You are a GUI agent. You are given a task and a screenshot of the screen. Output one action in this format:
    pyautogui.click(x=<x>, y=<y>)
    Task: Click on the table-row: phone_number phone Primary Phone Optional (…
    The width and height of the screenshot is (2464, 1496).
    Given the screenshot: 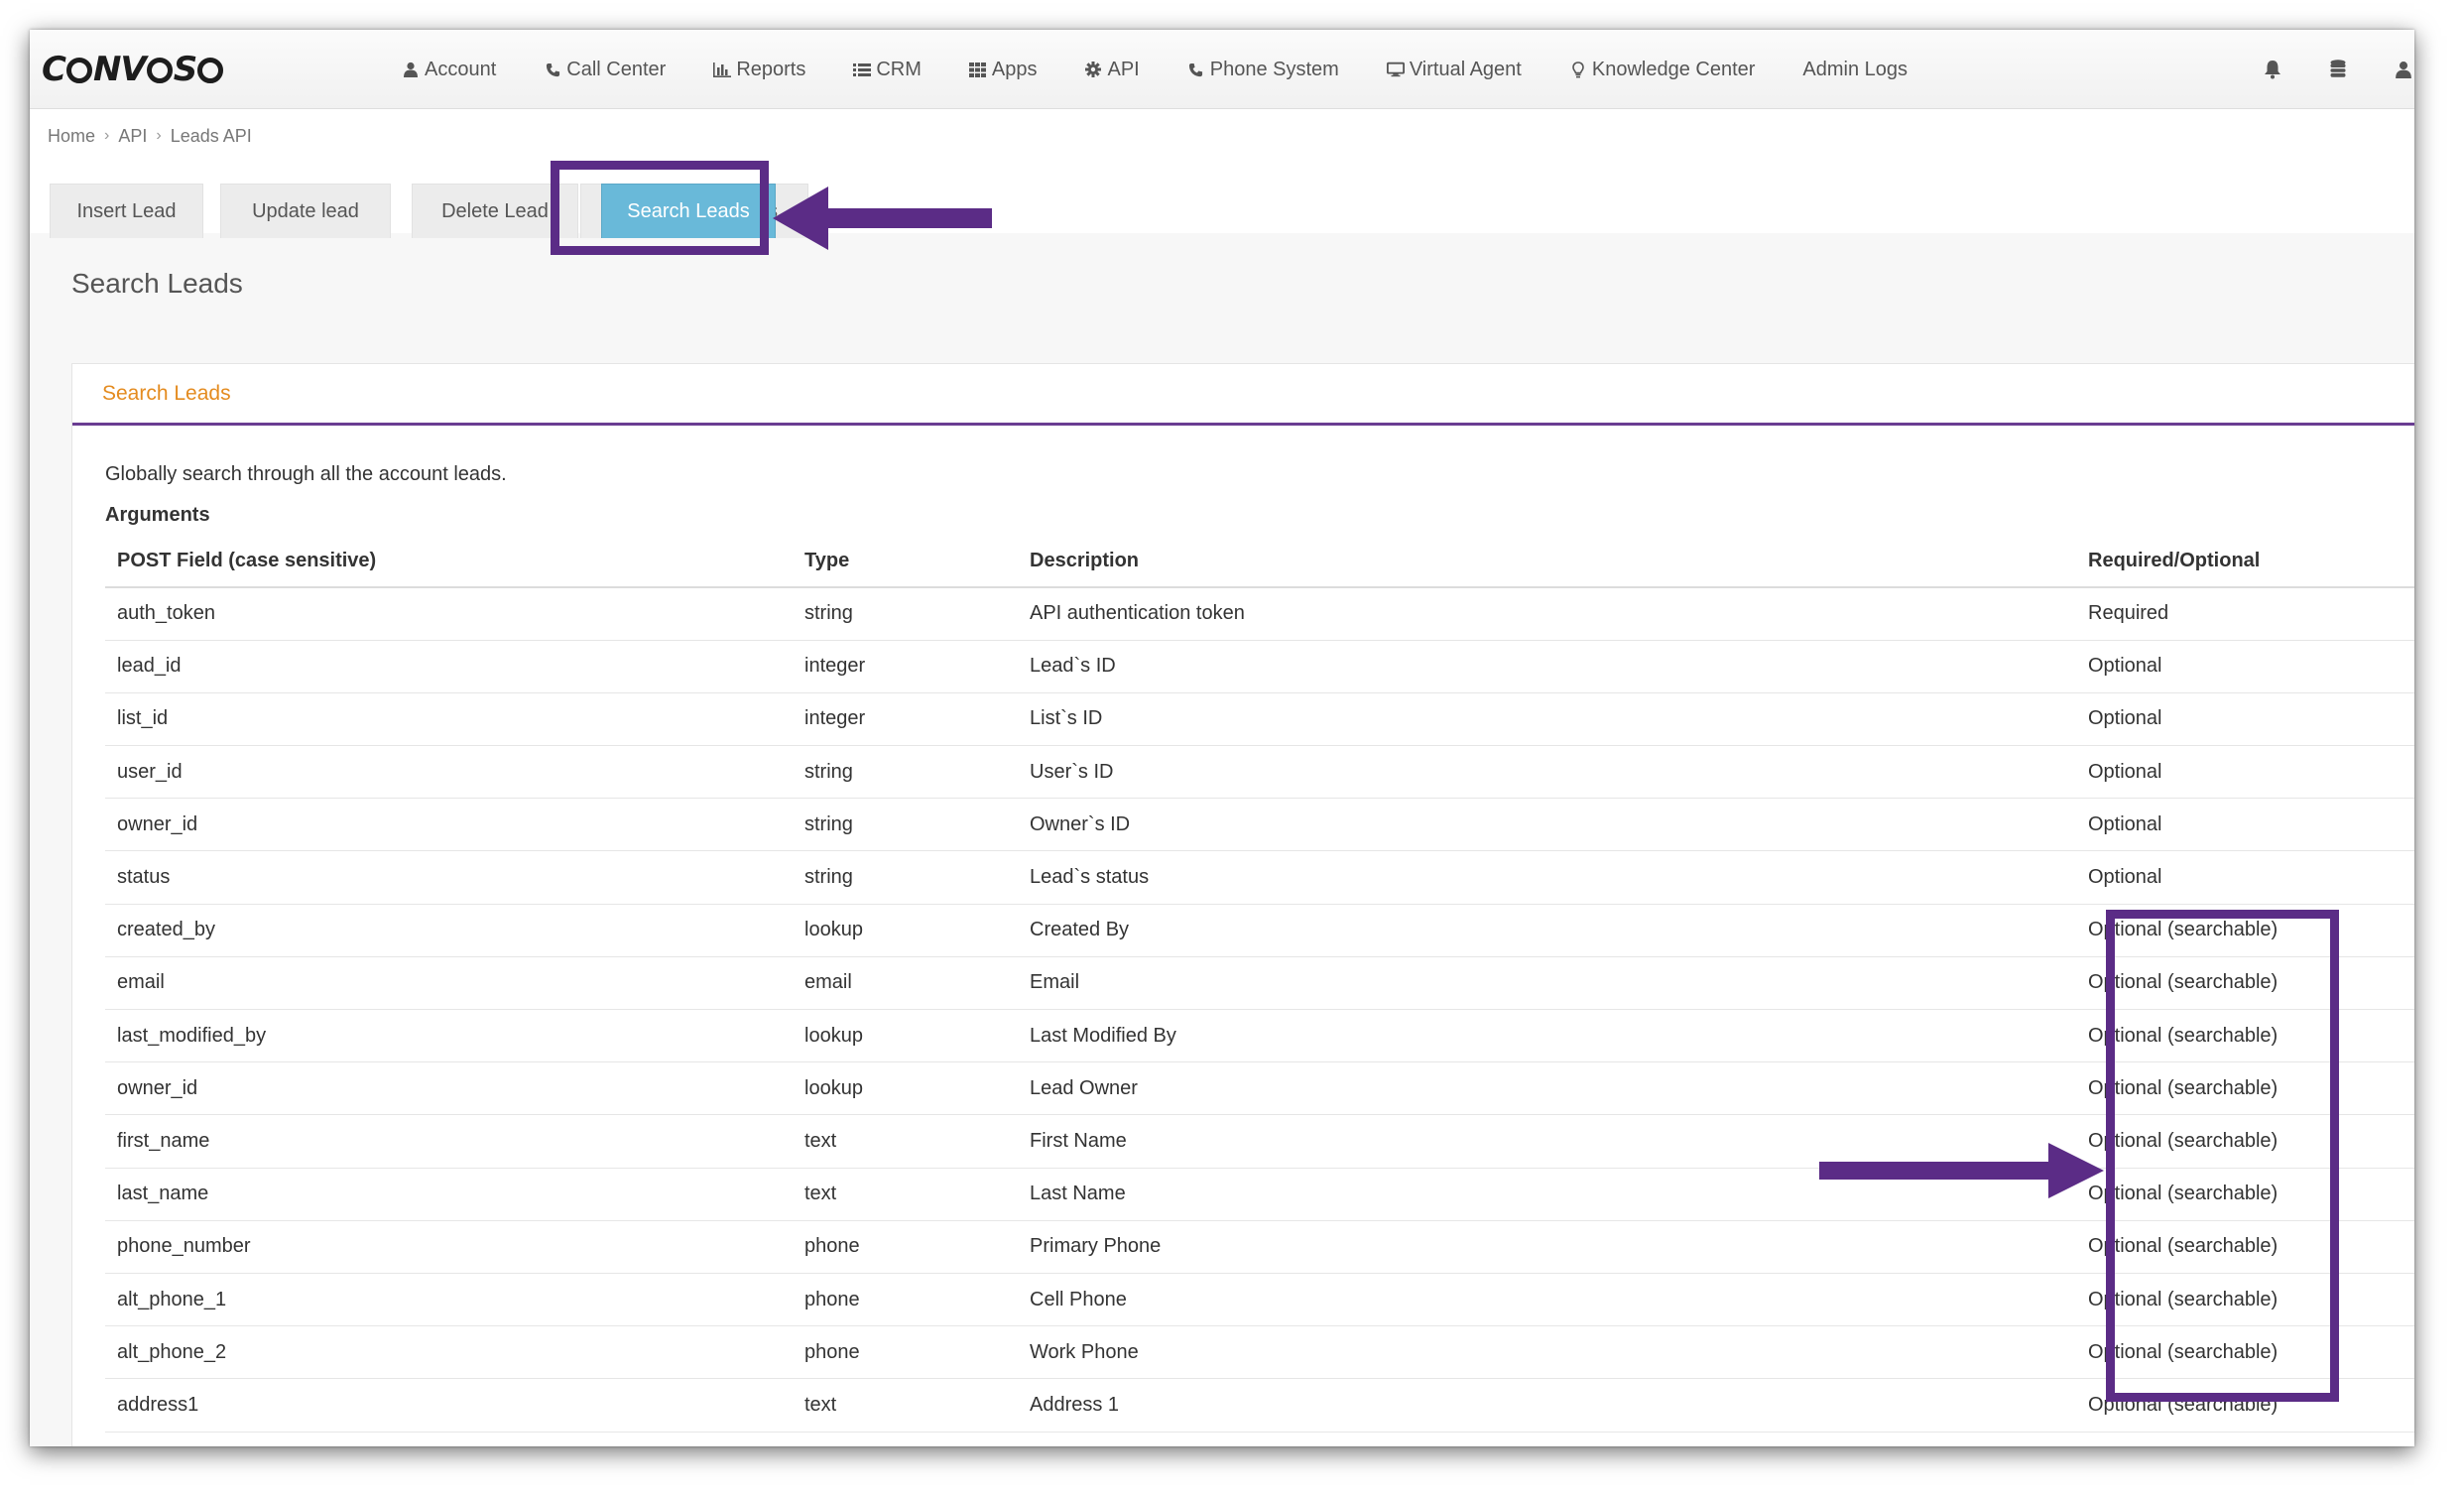 What is the action you would take?
    pyautogui.click(x=1260, y=1247)
    